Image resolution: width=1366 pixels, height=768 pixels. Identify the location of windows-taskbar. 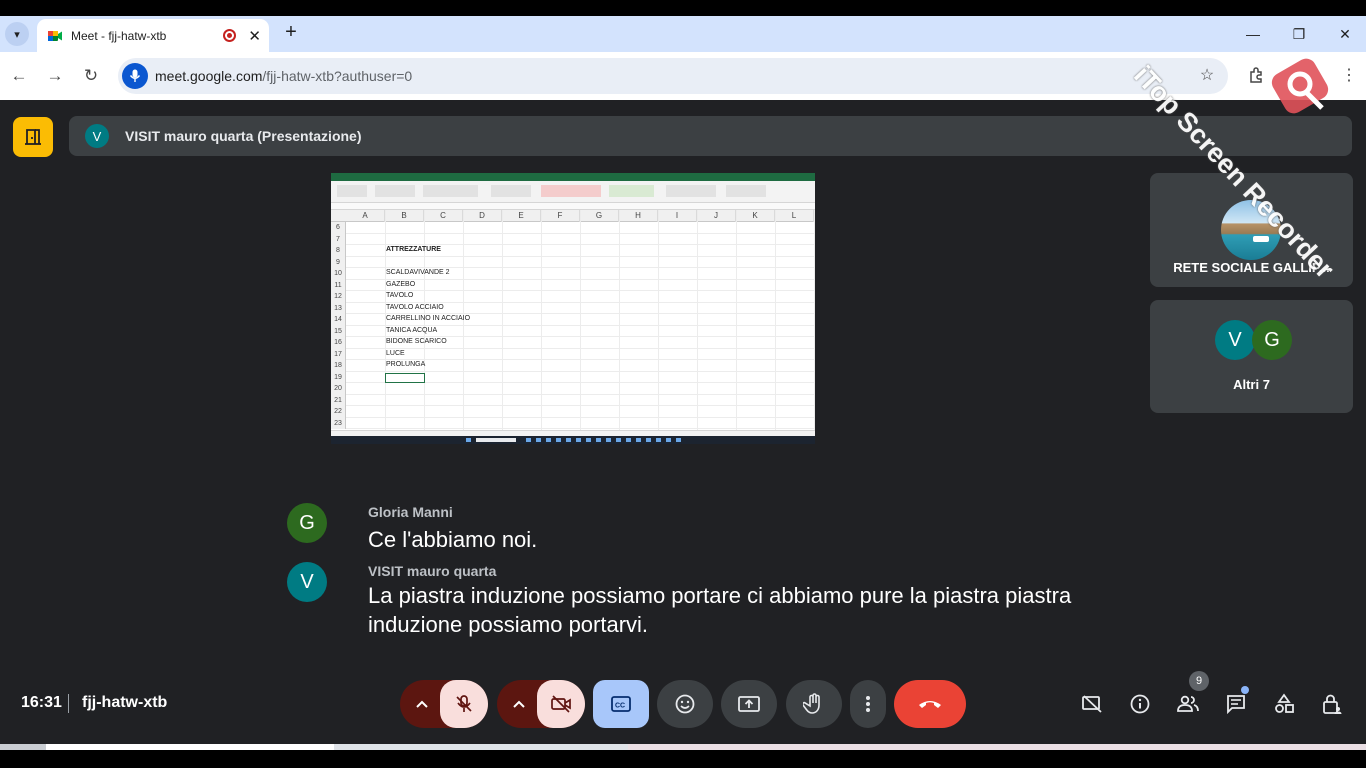
(573, 440).